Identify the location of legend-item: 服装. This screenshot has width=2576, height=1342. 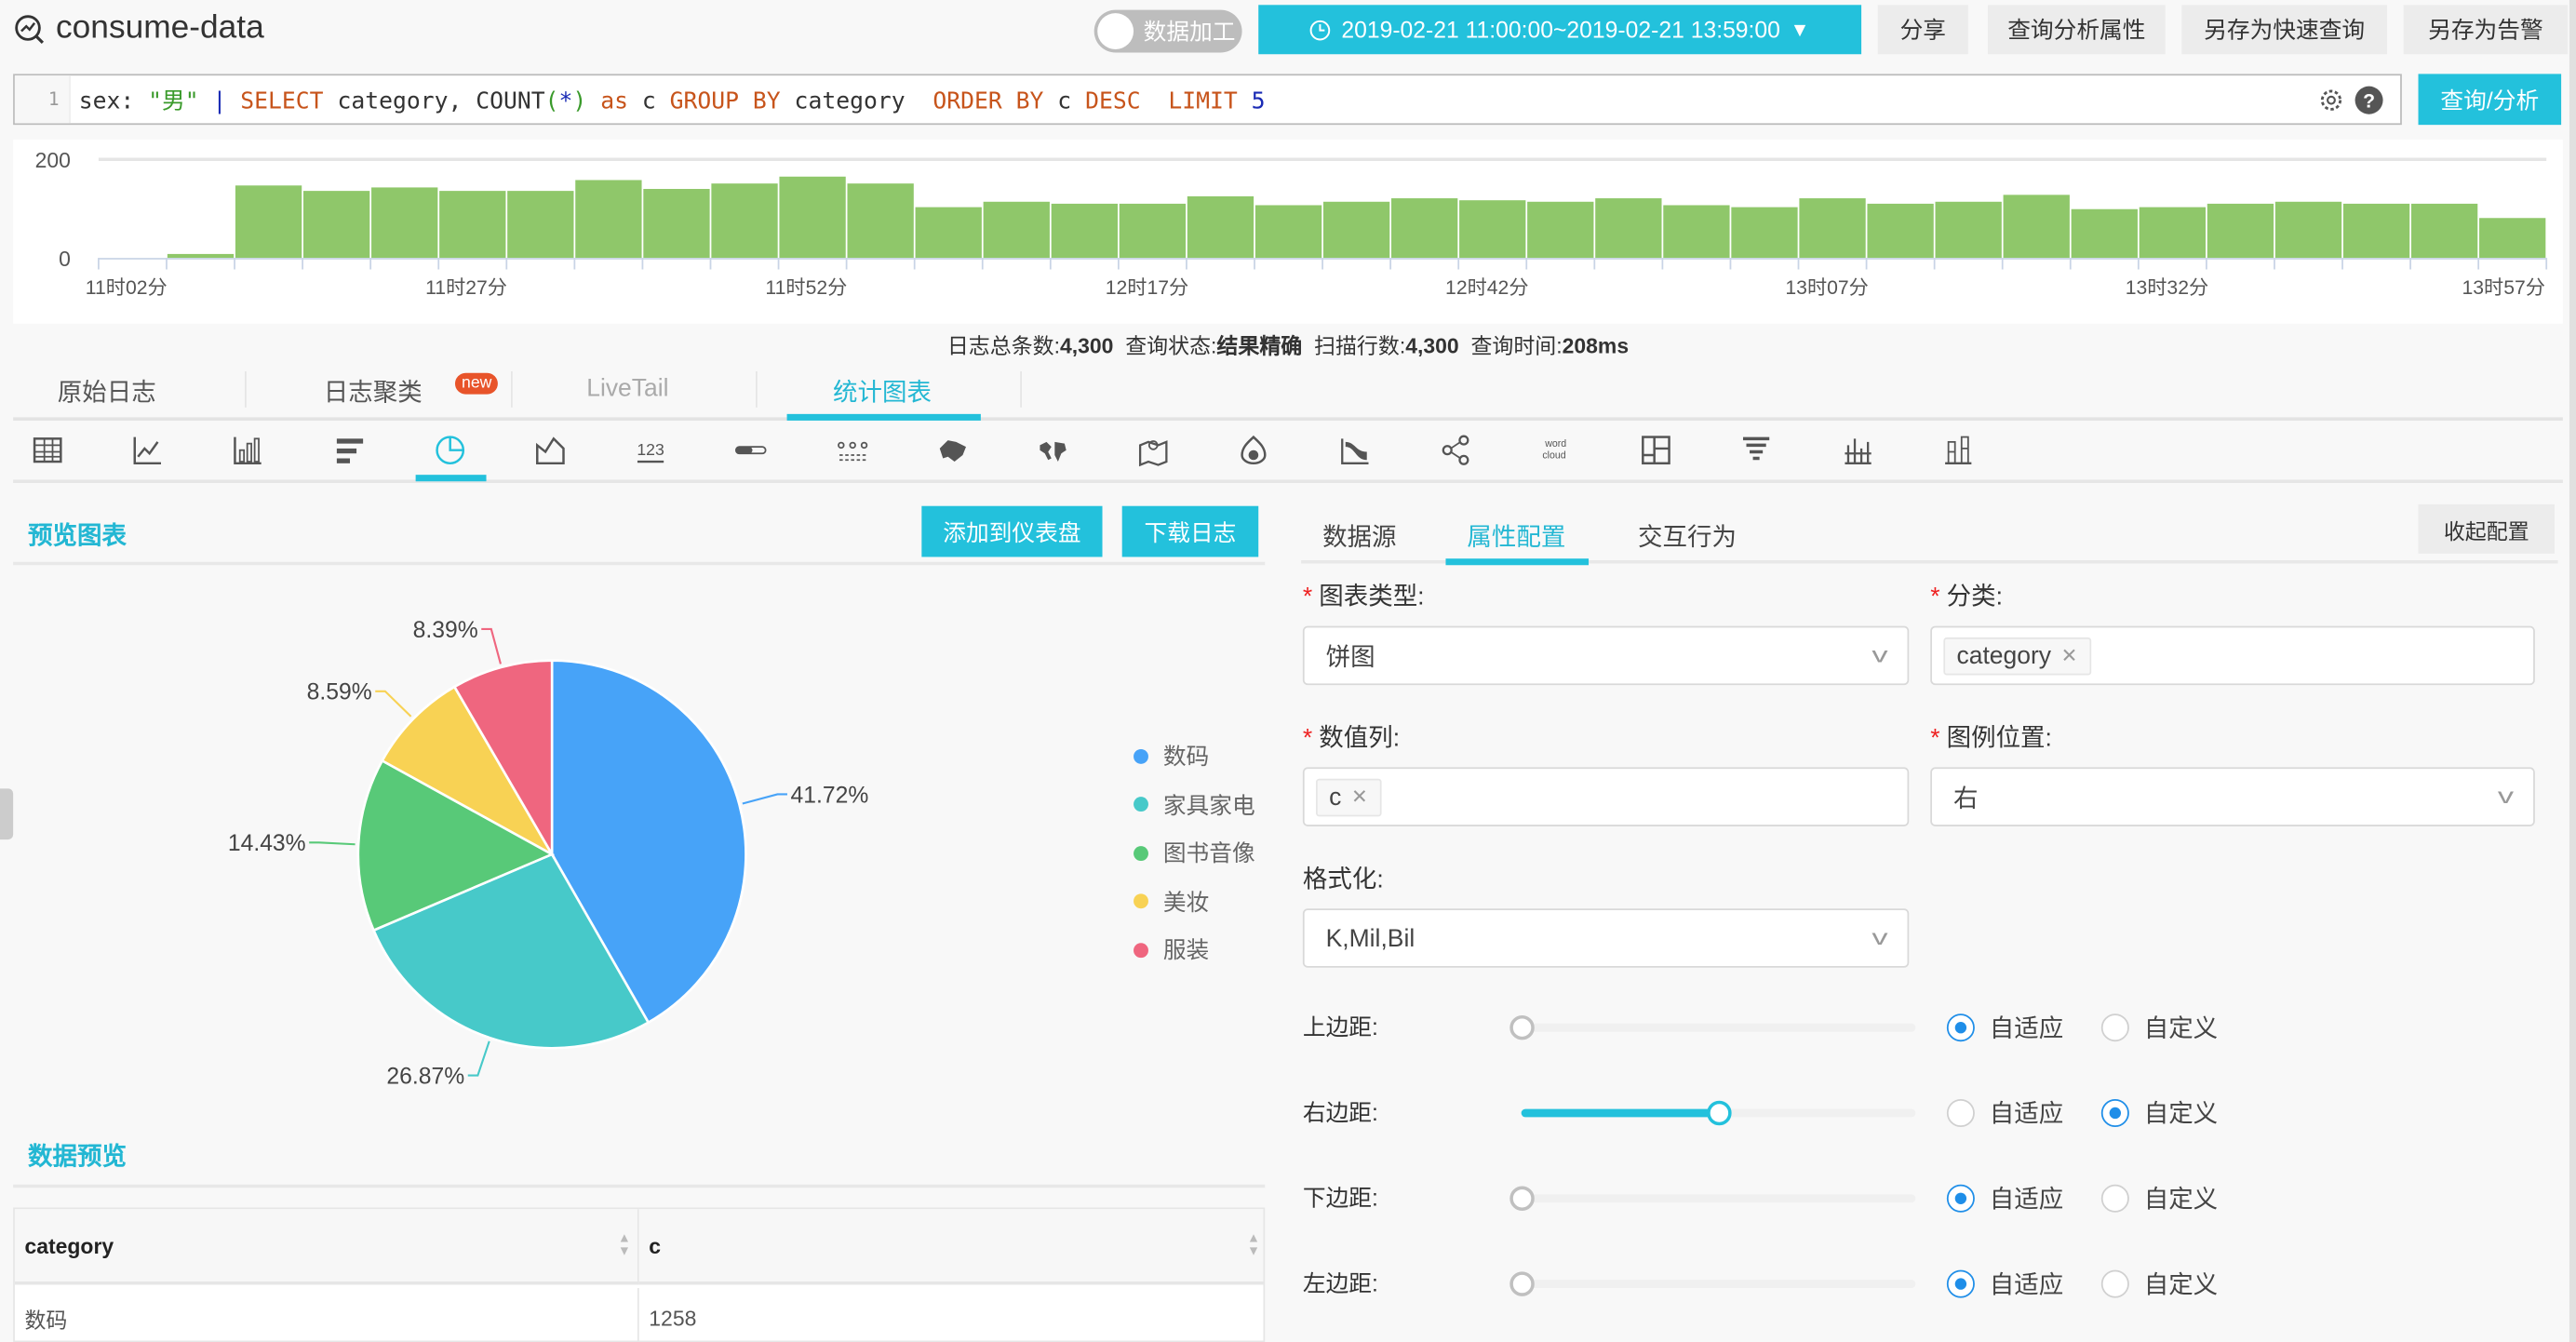
(1171, 949).